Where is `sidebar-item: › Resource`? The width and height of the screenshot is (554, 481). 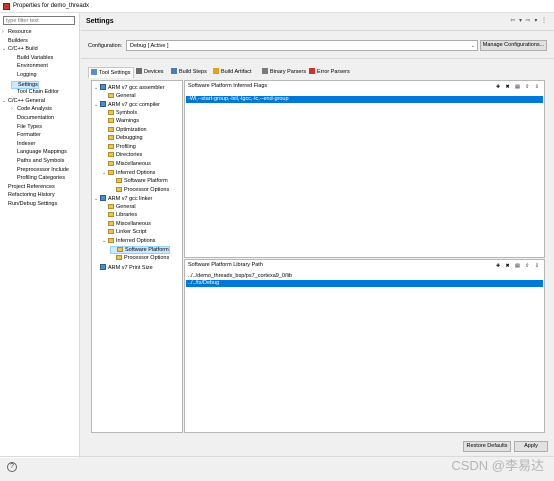 sidebar-item: › Resource is located at coordinates (17, 33).